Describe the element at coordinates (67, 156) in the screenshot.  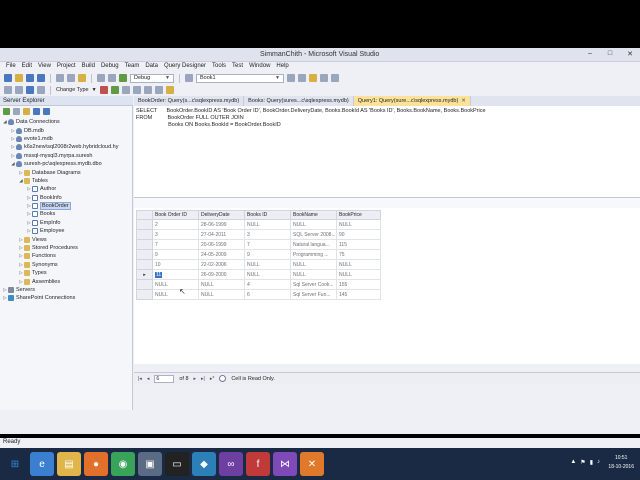
I see `tree-node: ▷ mssql-mysql3.myrpa.suresh` at that location.